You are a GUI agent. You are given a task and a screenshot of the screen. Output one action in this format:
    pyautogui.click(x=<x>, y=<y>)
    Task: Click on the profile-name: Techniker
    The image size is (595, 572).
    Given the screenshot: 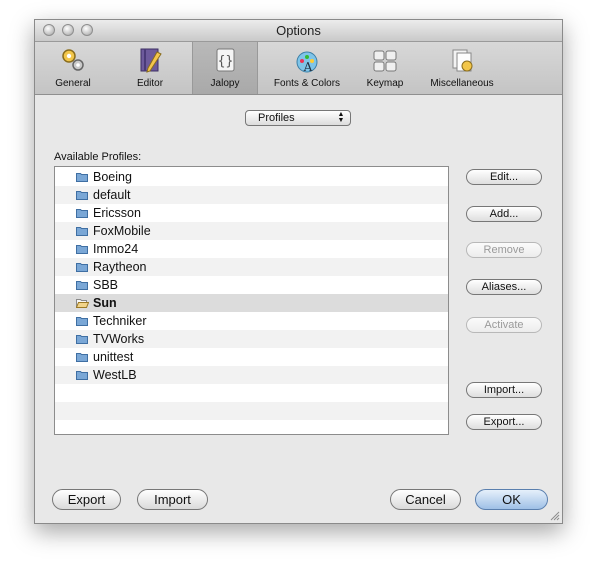 What is the action you would take?
    pyautogui.click(x=120, y=321)
    